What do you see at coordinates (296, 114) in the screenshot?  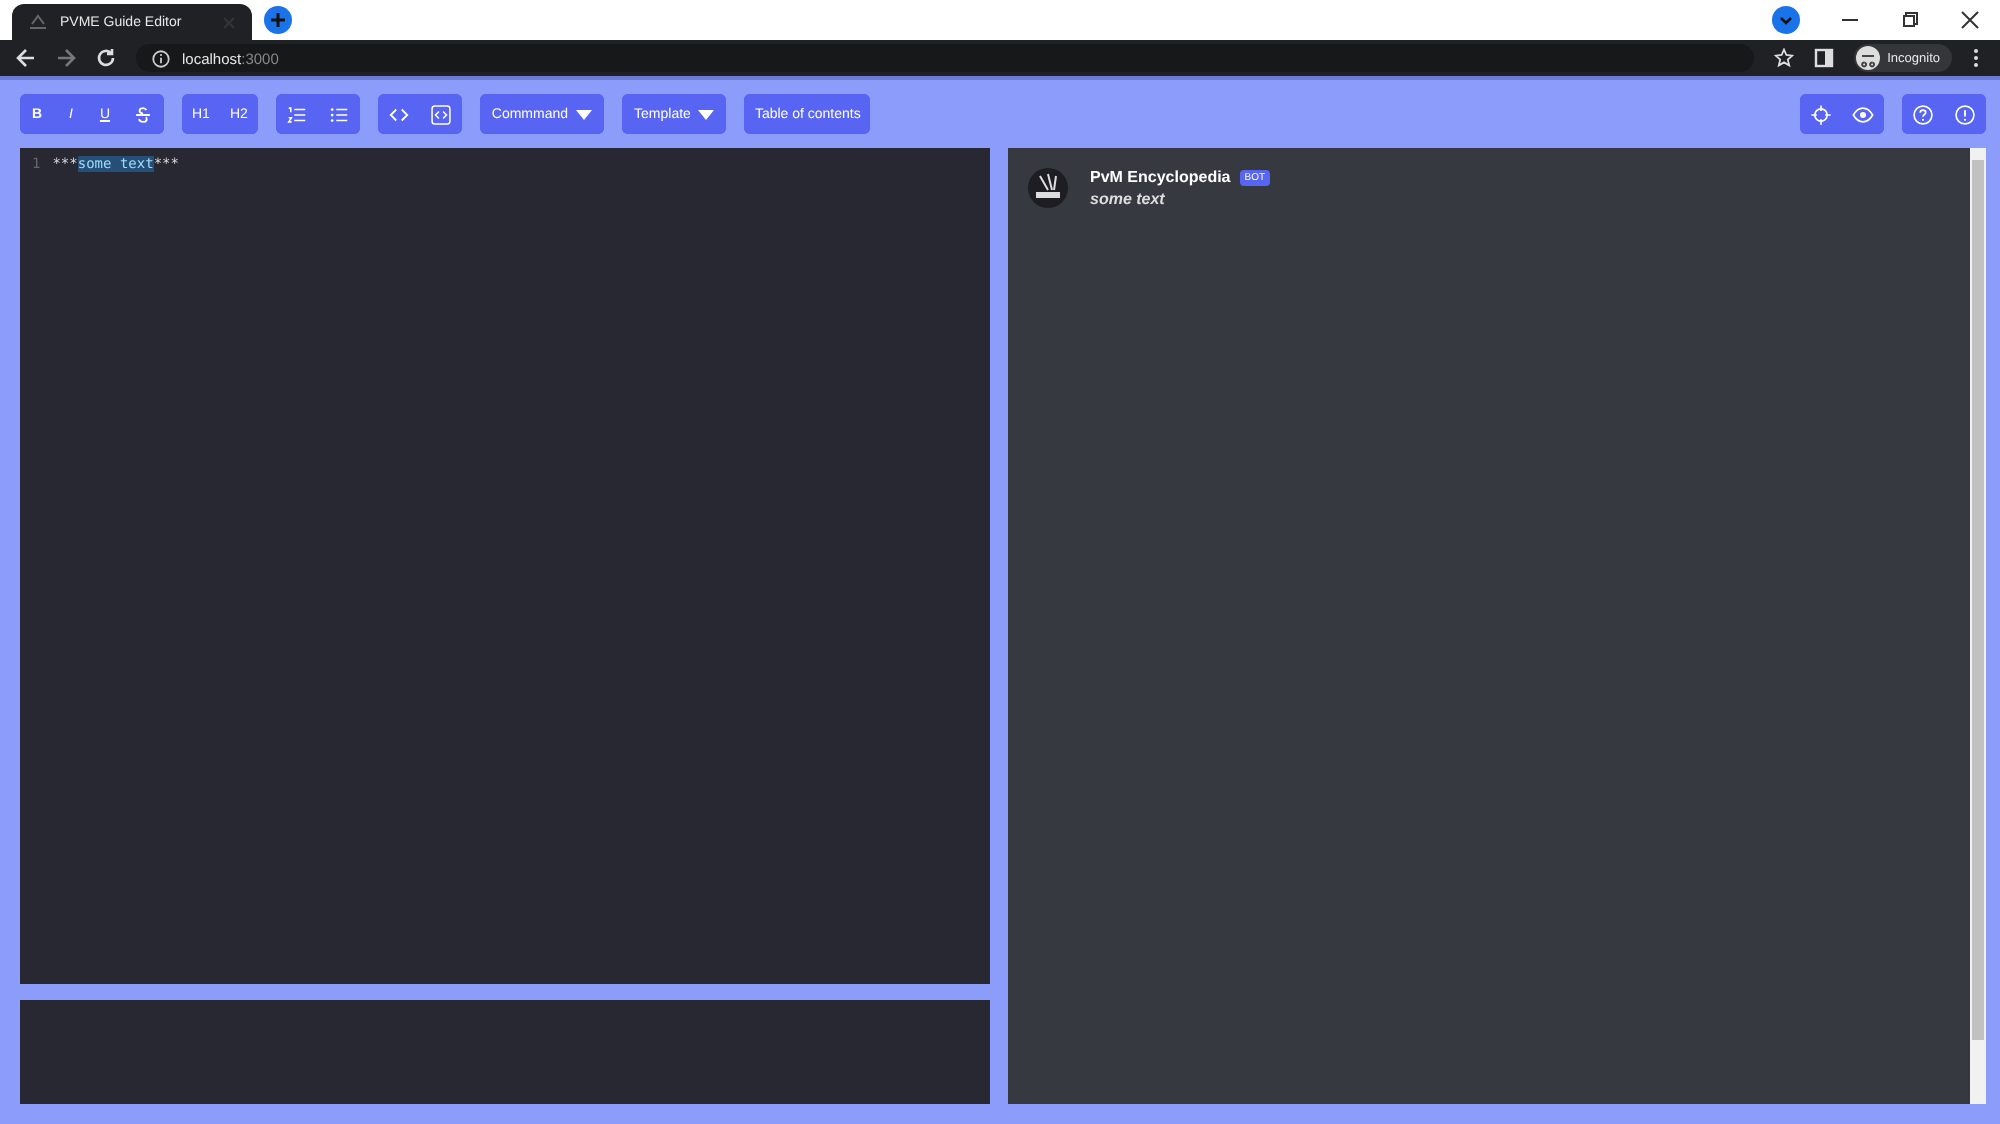 I see `numbered-list-icon` at bounding box center [296, 114].